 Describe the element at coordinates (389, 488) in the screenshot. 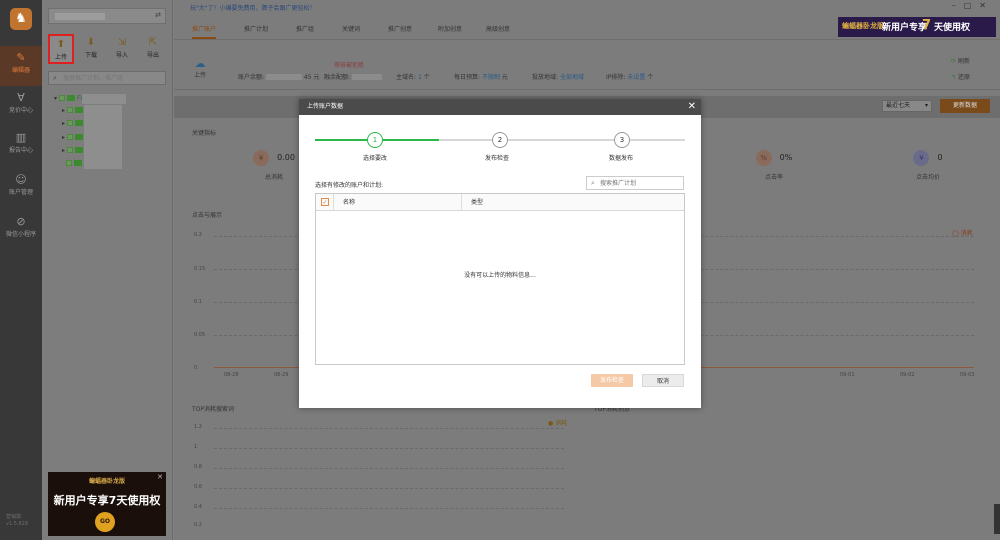

I see `grid-line` at that location.